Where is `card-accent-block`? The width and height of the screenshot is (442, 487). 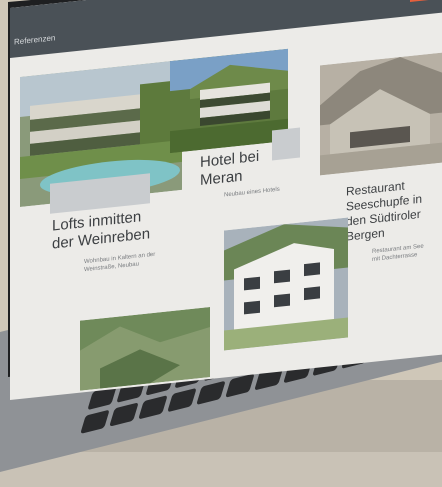 card-accent-block is located at coordinates (286, 144).